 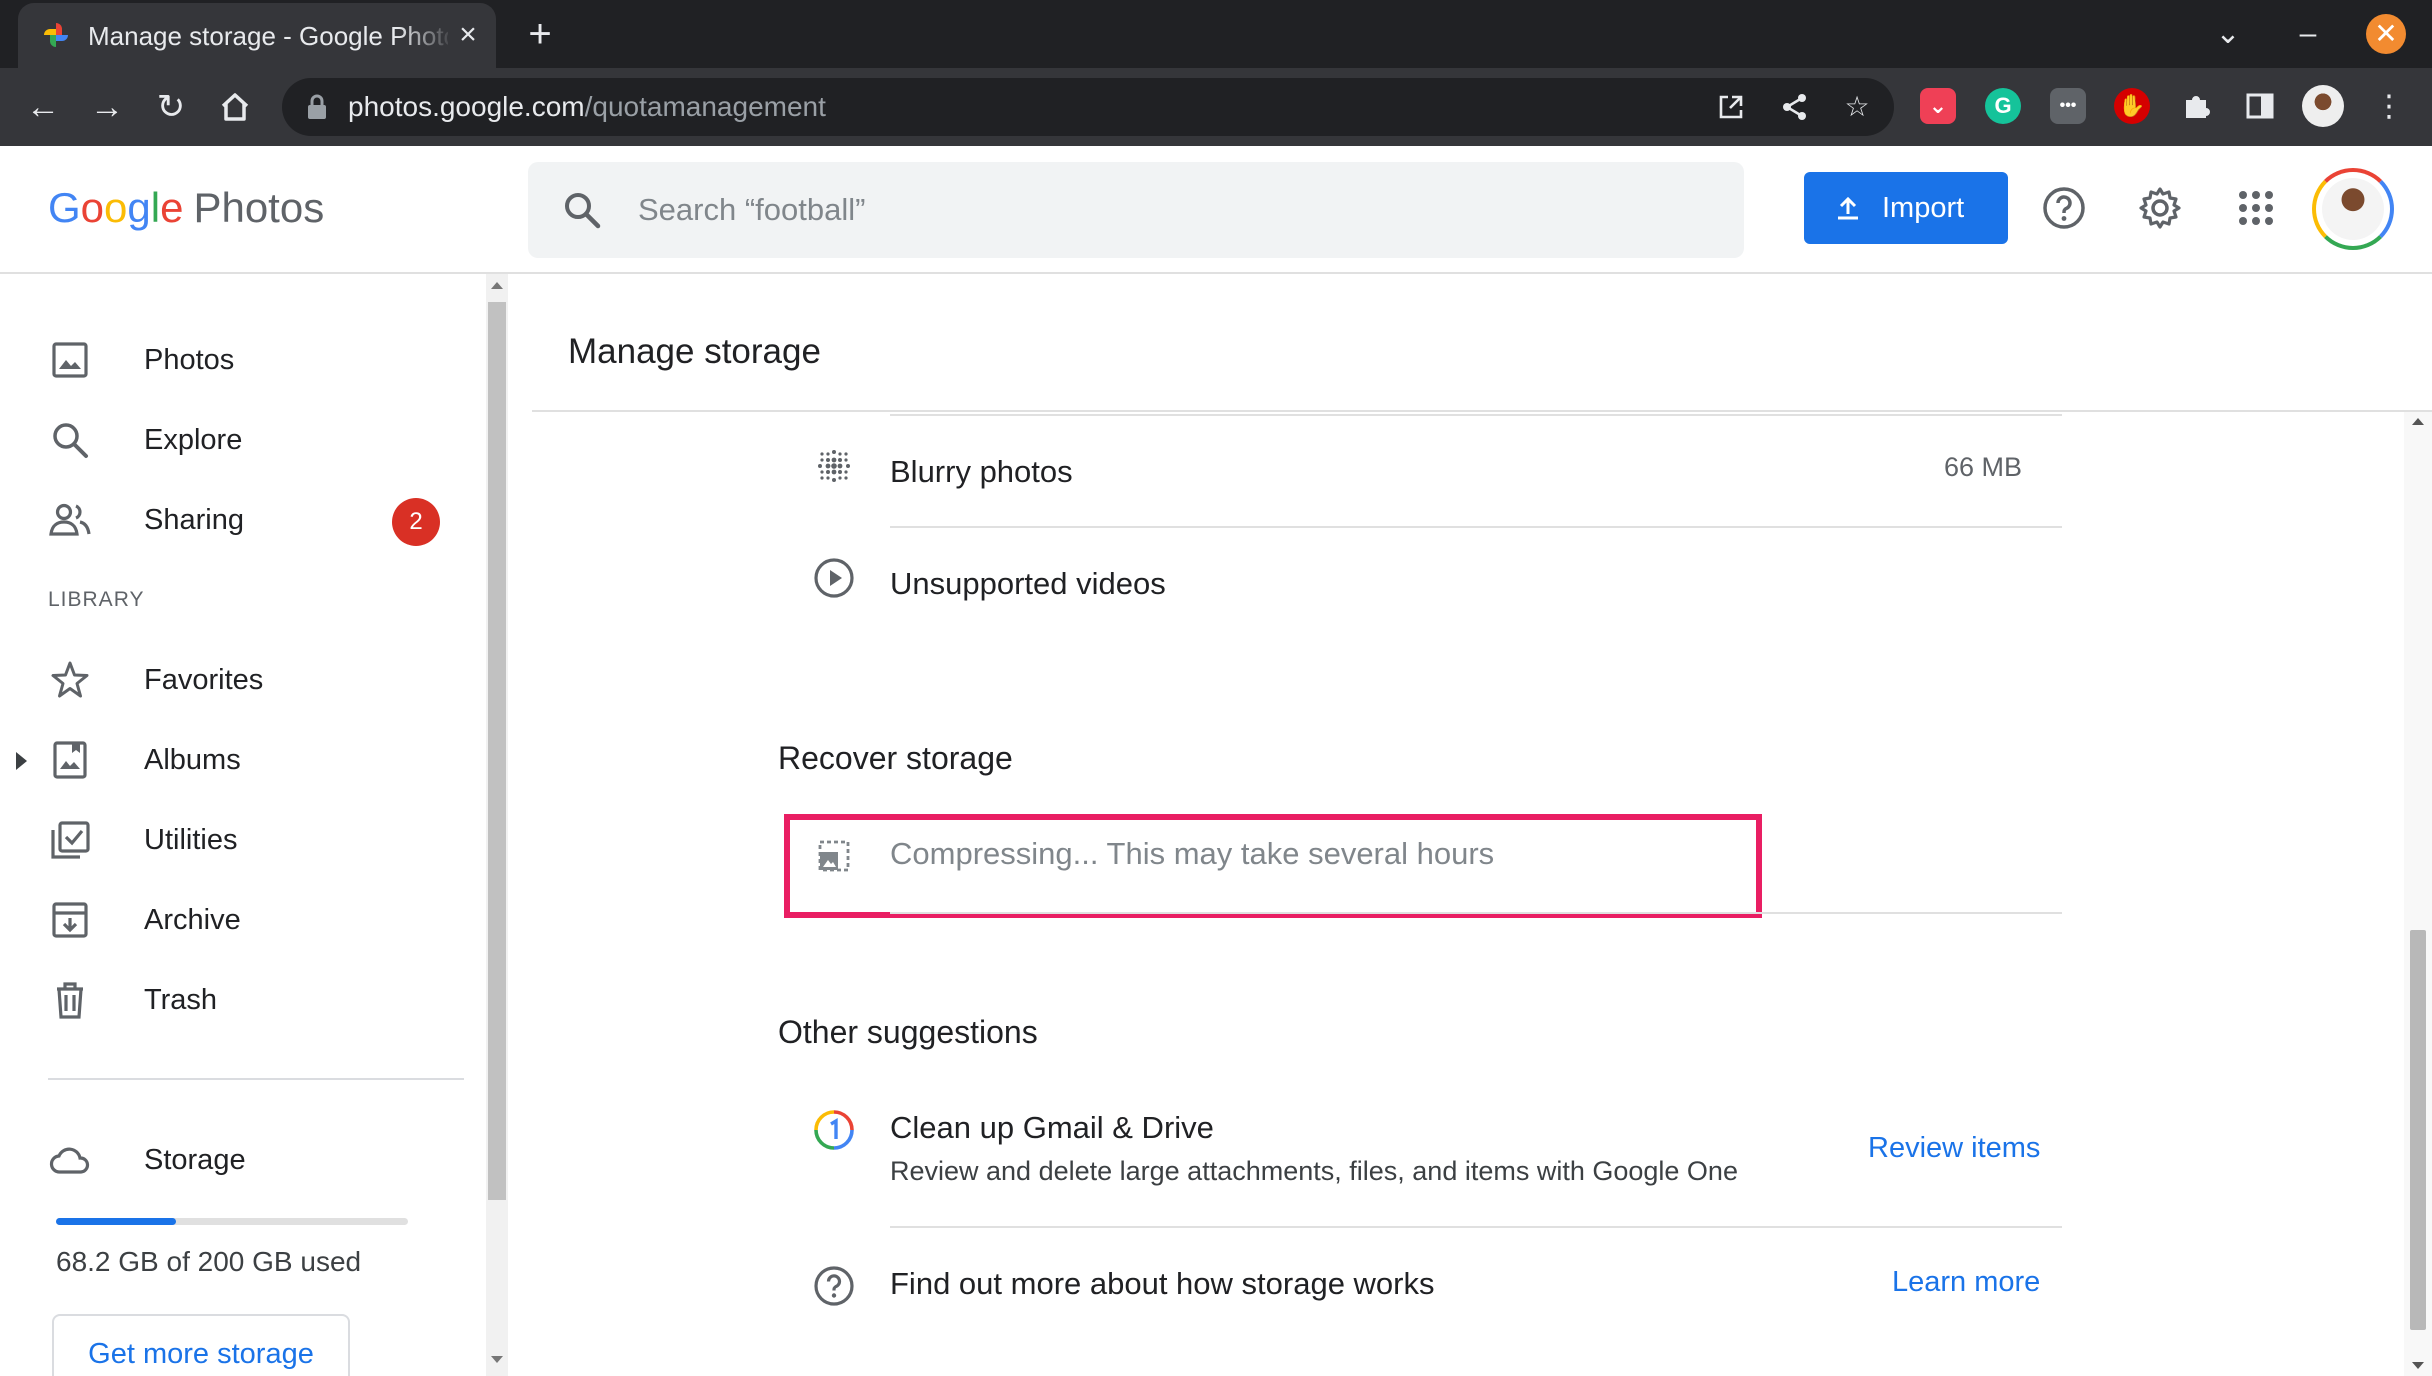 What do you see at coordinates (2386, 34) in the screenshot?
I see `window-close-button: ✕` at bounding box center [2386, 34].